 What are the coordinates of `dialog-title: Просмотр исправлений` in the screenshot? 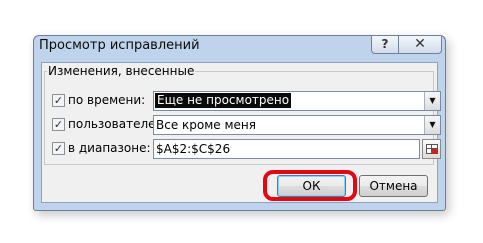 It's located at (119, 45).